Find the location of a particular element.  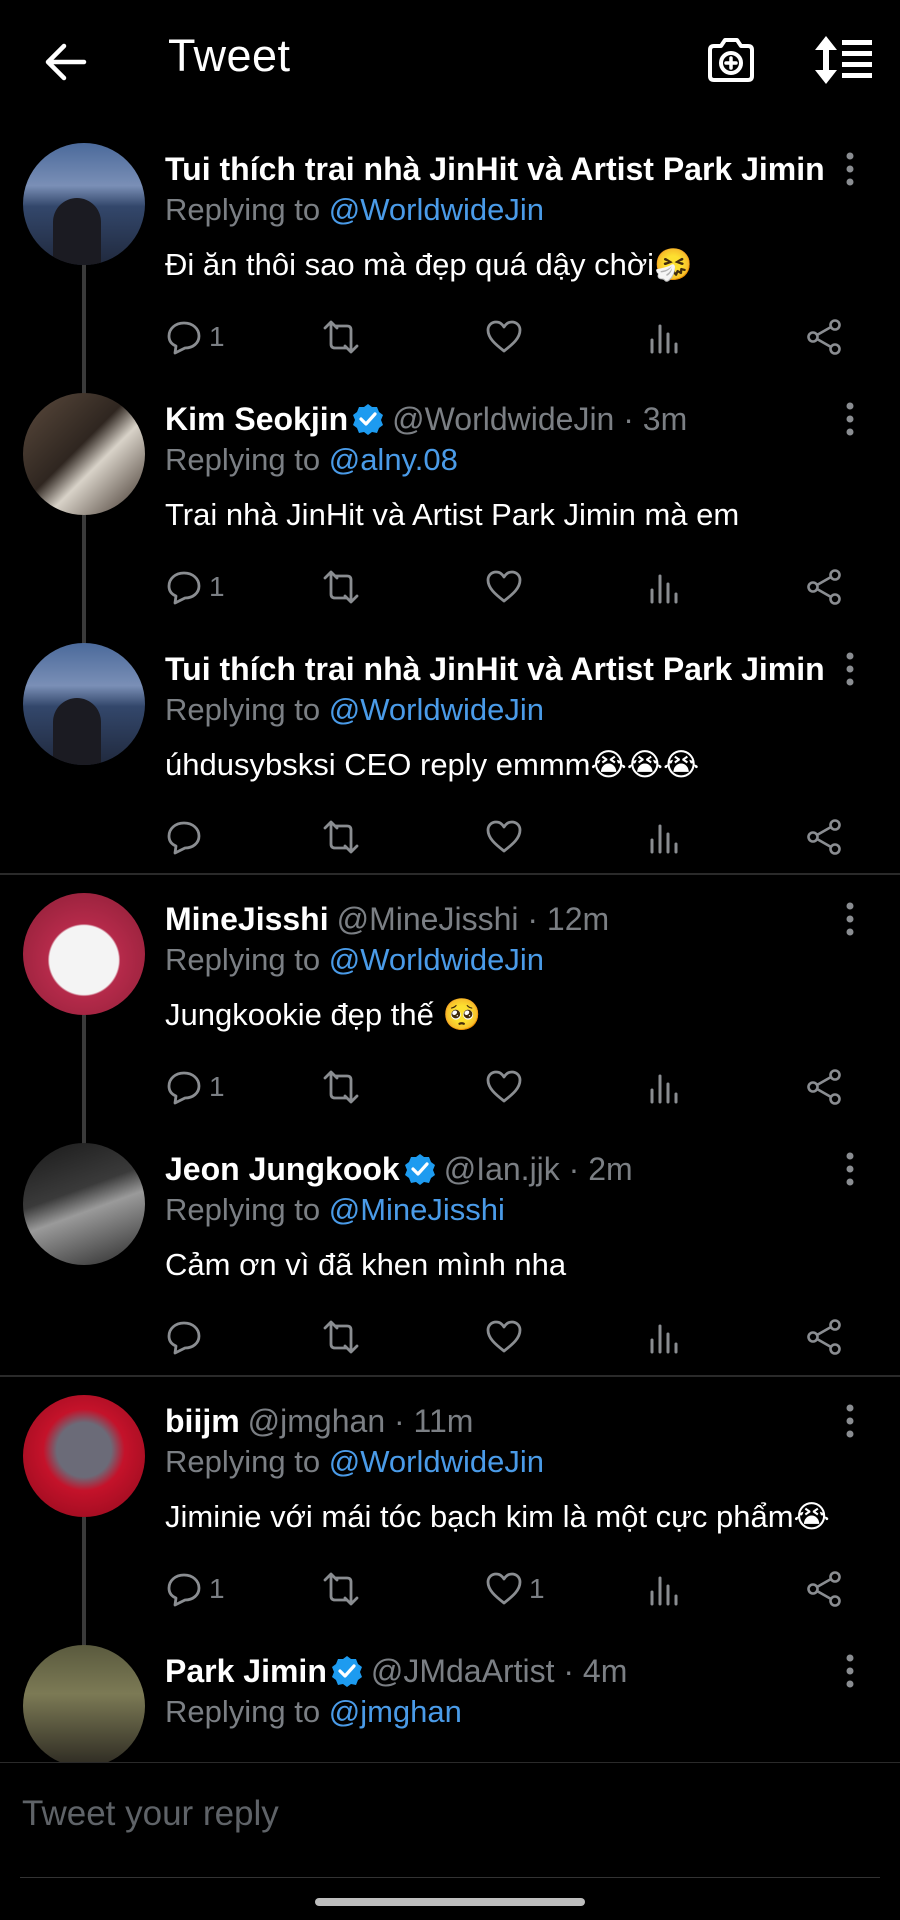

display-name: biijm is located at coordinates (202, 1421).